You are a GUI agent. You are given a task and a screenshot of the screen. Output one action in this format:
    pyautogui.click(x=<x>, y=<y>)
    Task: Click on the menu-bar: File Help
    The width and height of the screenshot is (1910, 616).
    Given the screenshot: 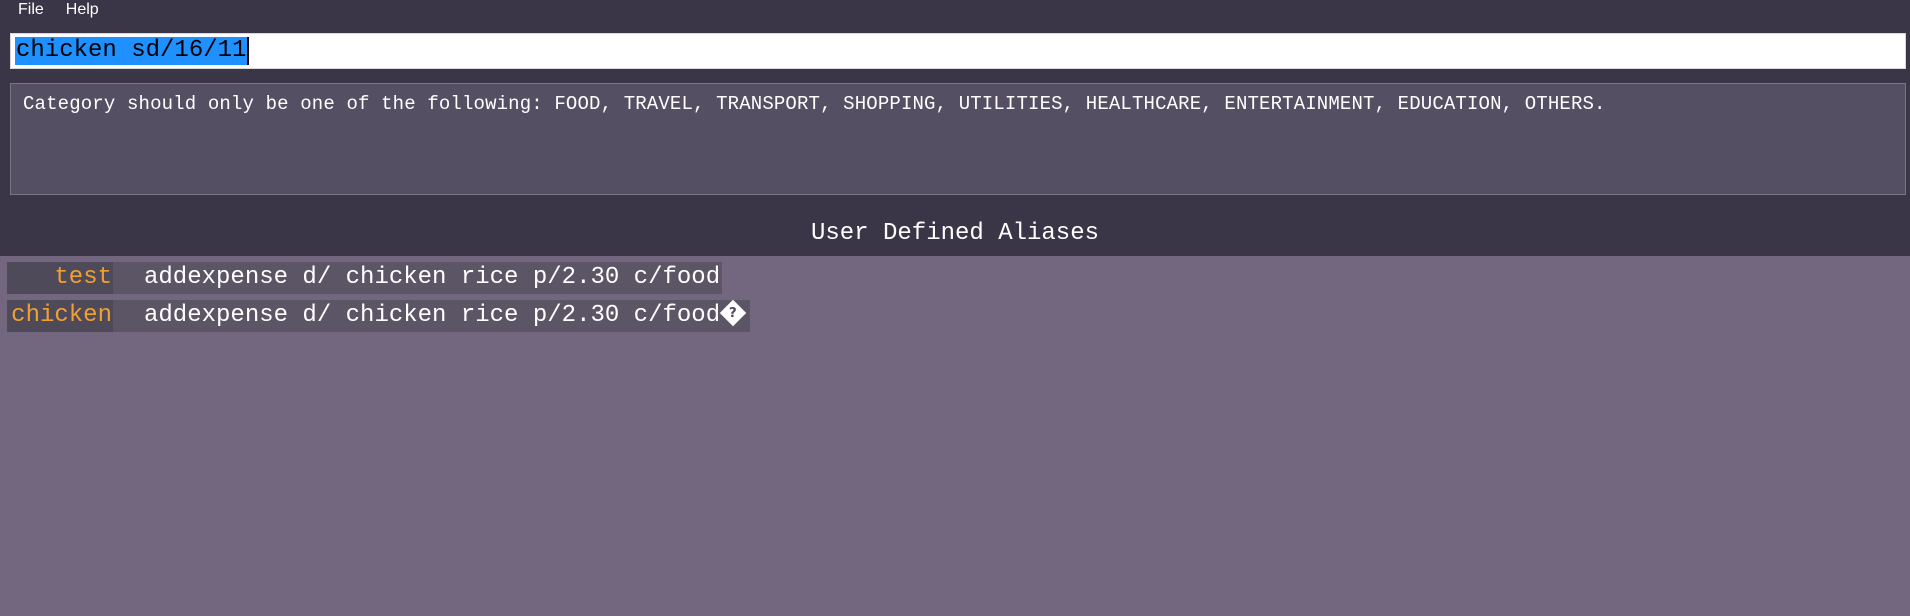 What is the action you would take?
    pyautogui.click(x=955, y=11)
    